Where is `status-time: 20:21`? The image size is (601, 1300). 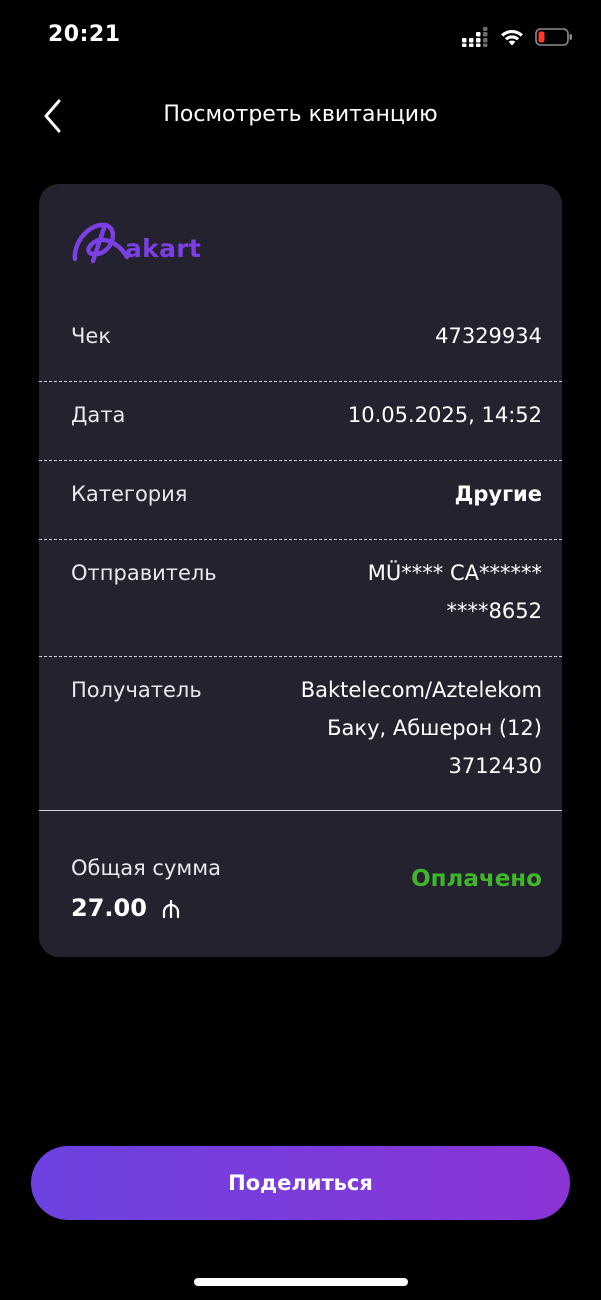
status-time: 20:21 is located at coordinates (84, 34).